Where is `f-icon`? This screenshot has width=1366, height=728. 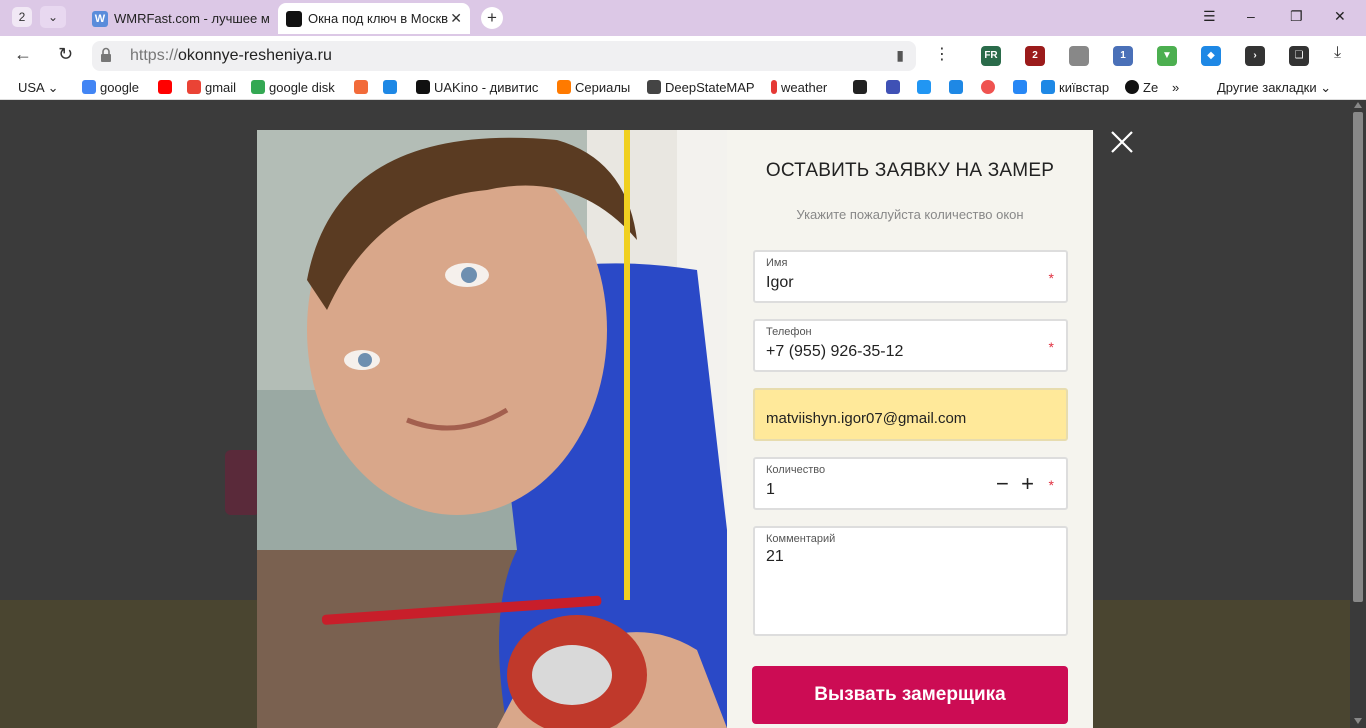
f-icon is located at coordinates (361, 87).